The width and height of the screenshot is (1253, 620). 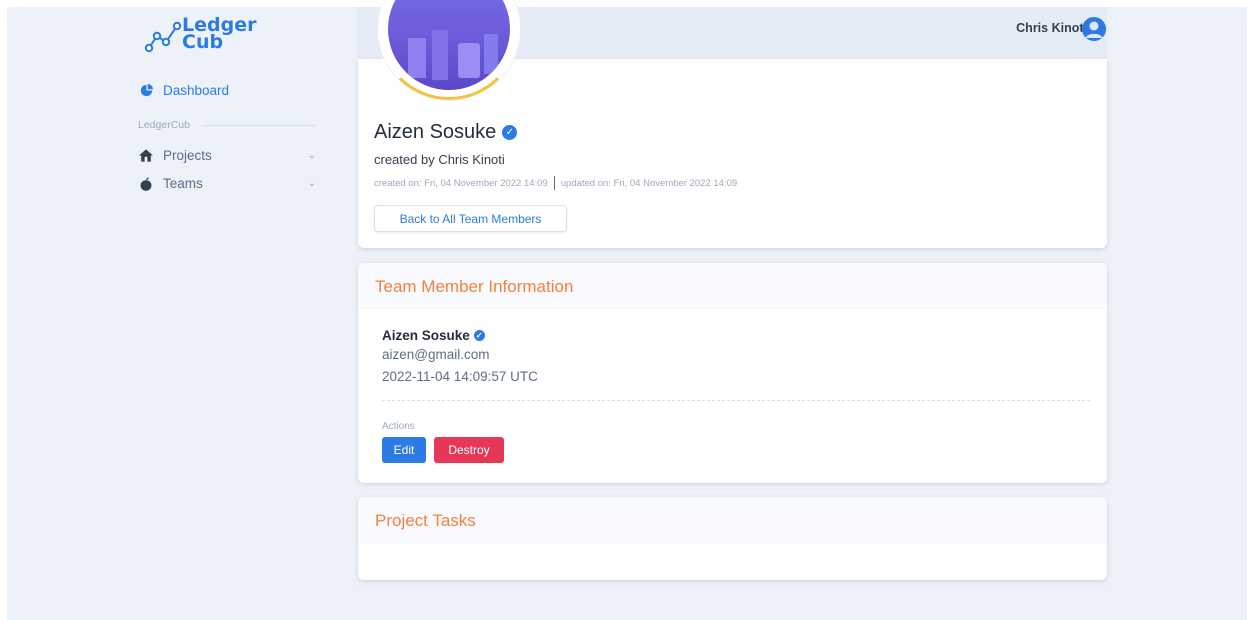 I want to click on destroy-button: Destroy, so click(x=469, y=450).